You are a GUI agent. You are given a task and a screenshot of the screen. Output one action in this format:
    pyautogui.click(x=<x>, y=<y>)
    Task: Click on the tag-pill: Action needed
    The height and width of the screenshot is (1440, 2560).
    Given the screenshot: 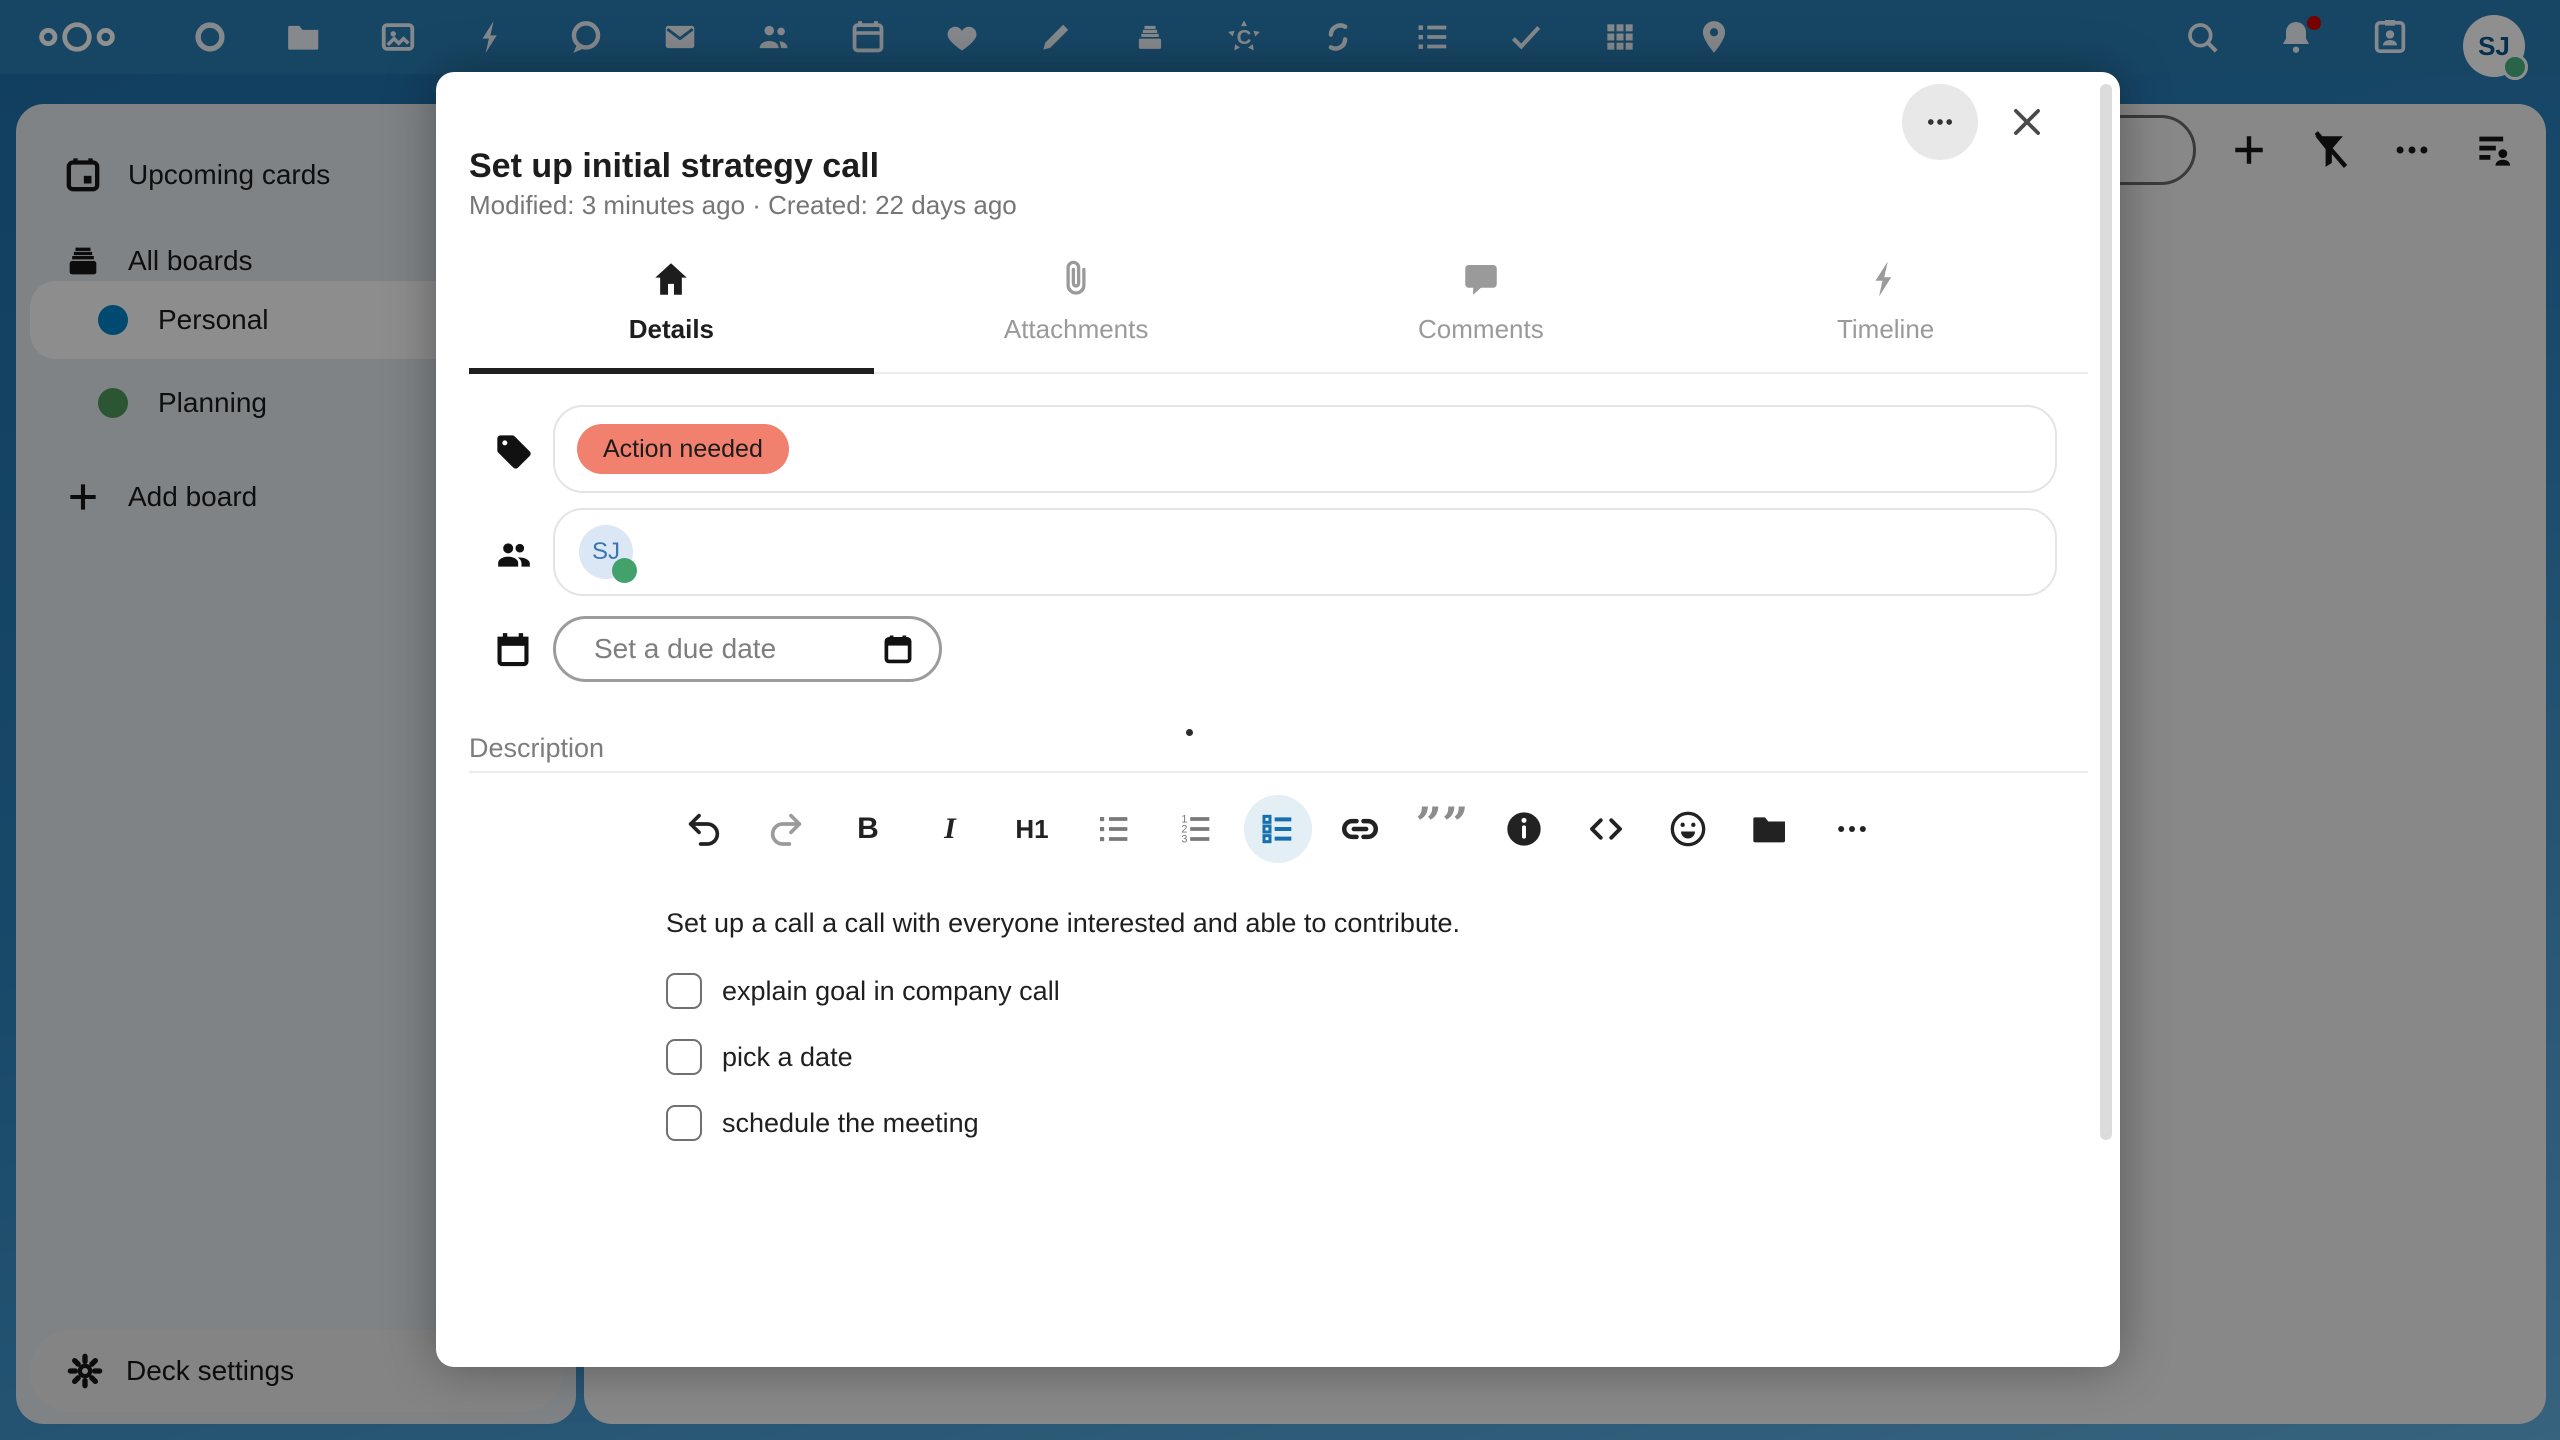 What is the action you would take?
    pyautogui.click(x=683, y=449)
    